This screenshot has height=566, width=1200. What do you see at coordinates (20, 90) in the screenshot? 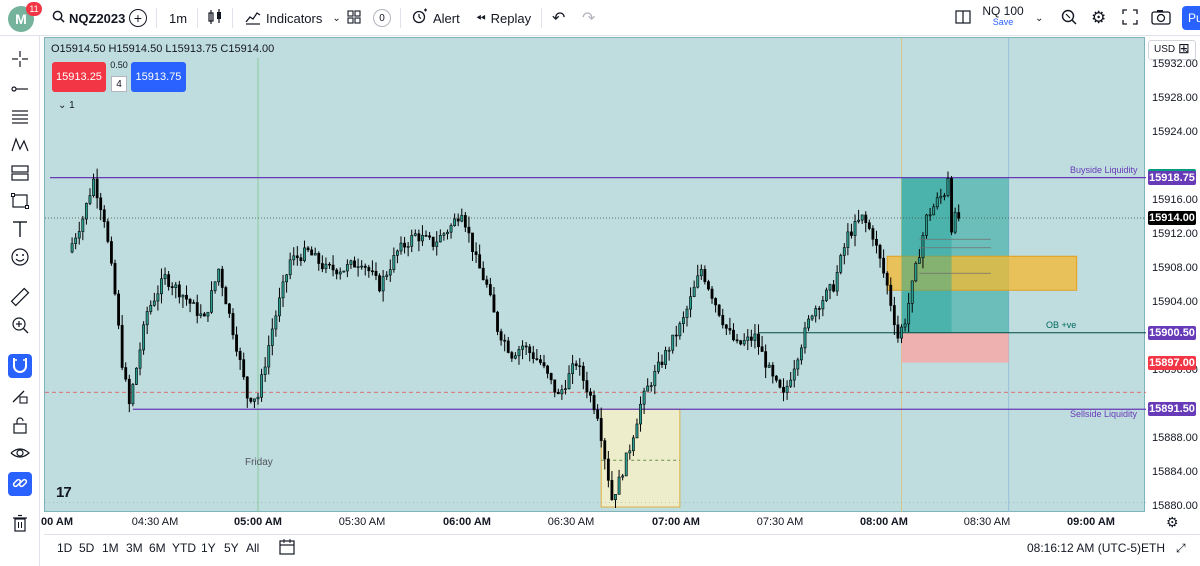
I see `trend-line-tool` at bounding box center [20, 90].